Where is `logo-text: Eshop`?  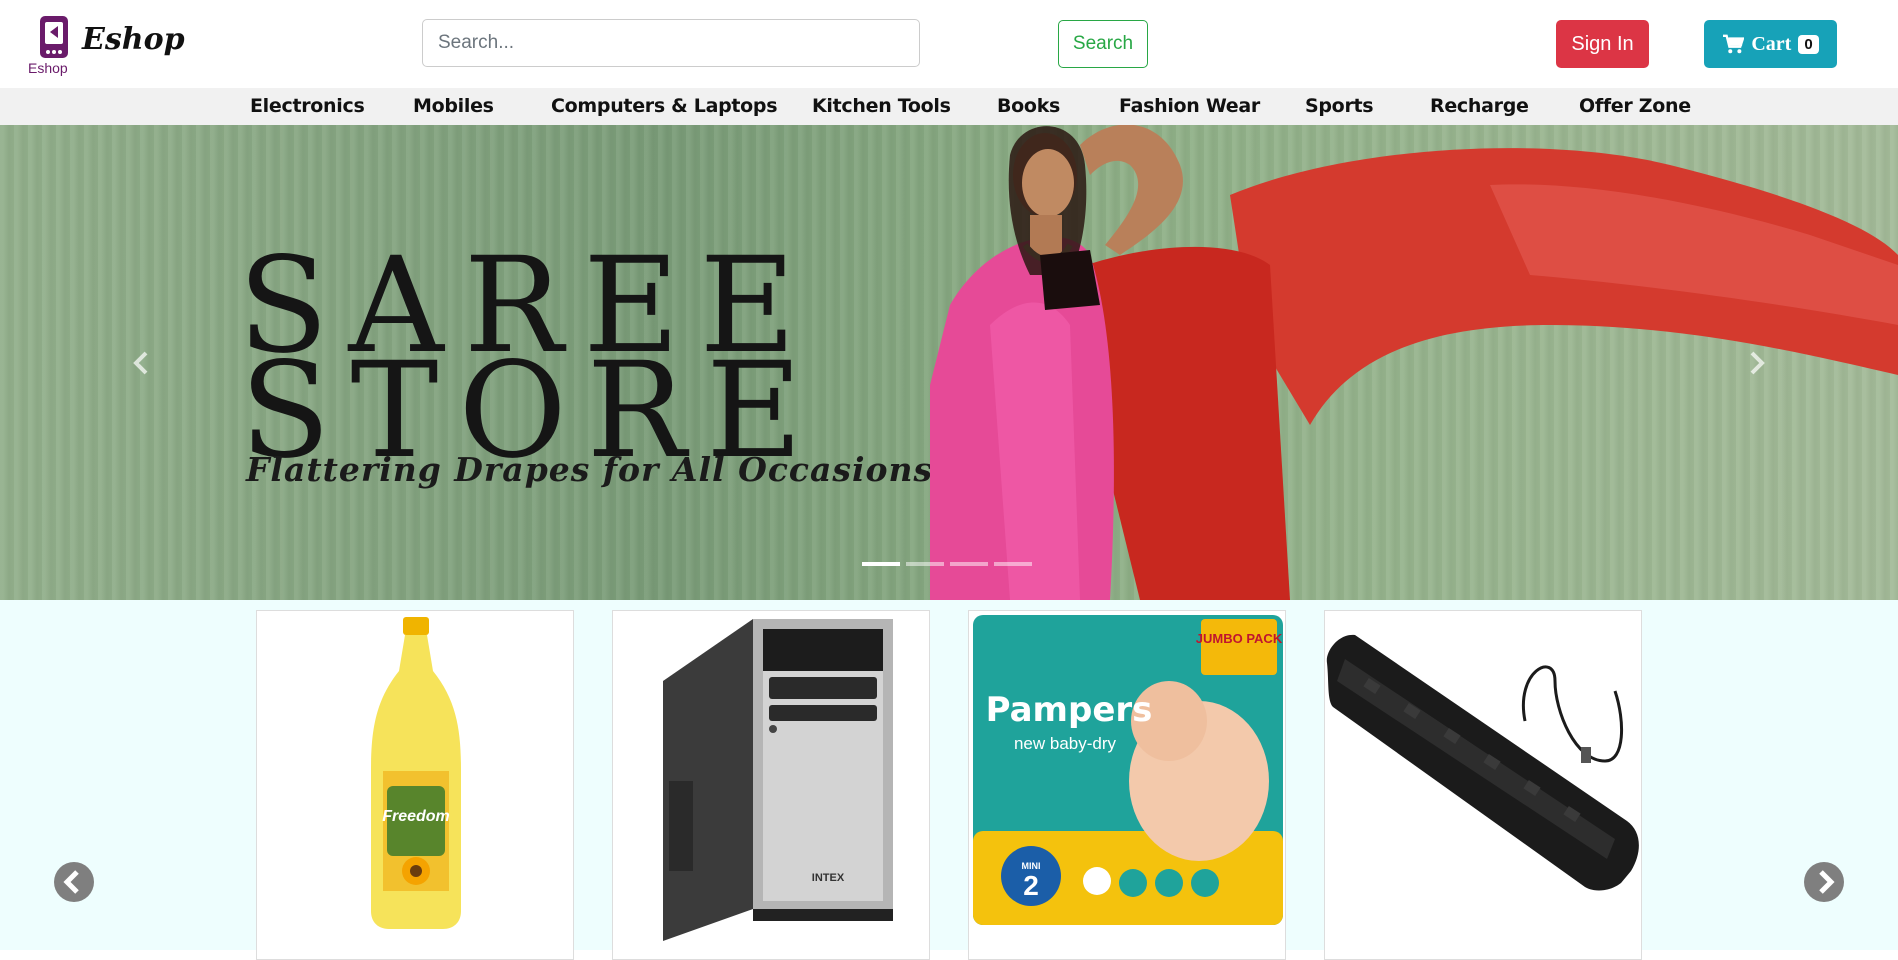
logo-text: Eshop is located at coordinates (133, 39).